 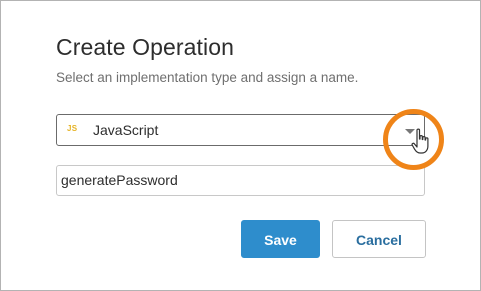 I want to click on implementation-type-value: JavaScript, so click(x=126, y=130).